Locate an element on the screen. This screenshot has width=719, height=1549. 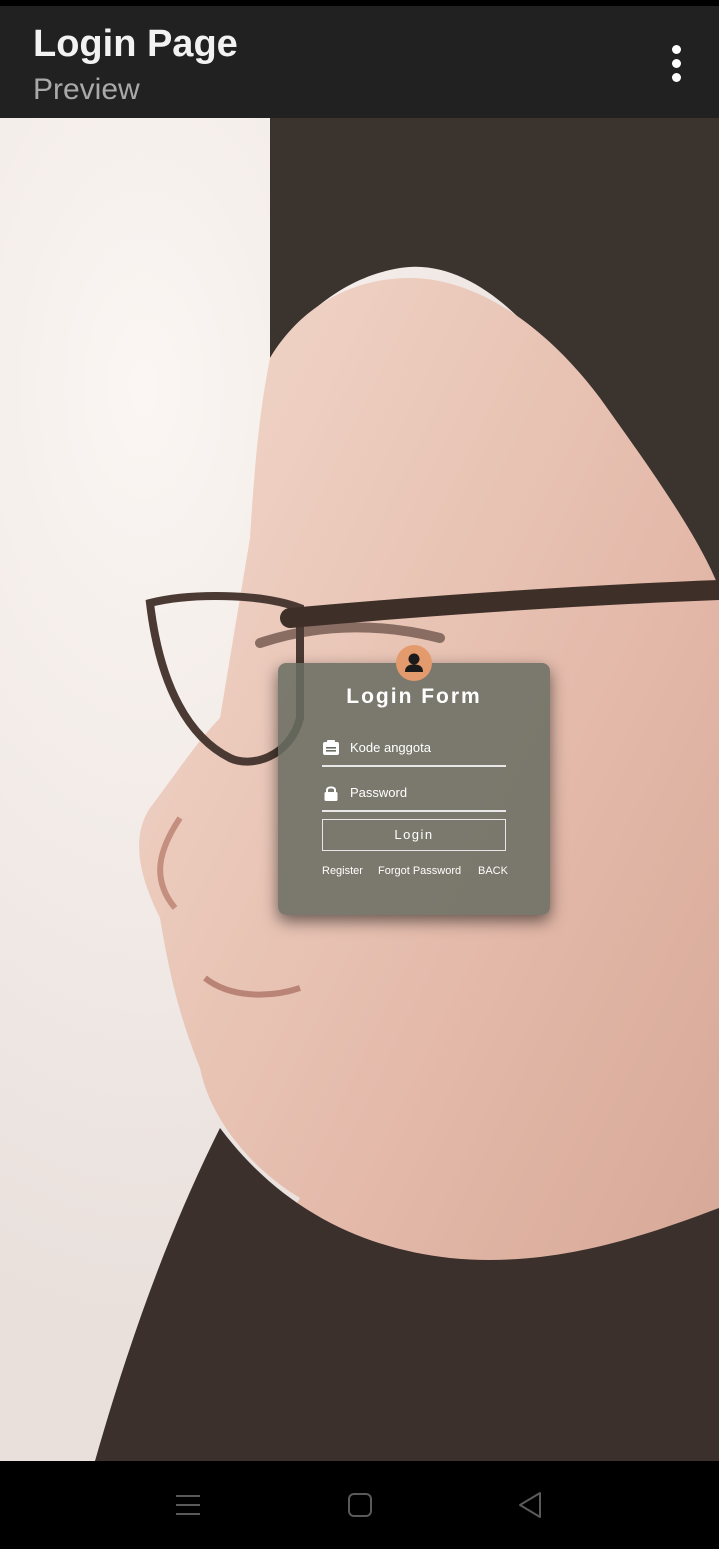
member-code-placeholder: Kode anggota is located at coordinates (390, 747).